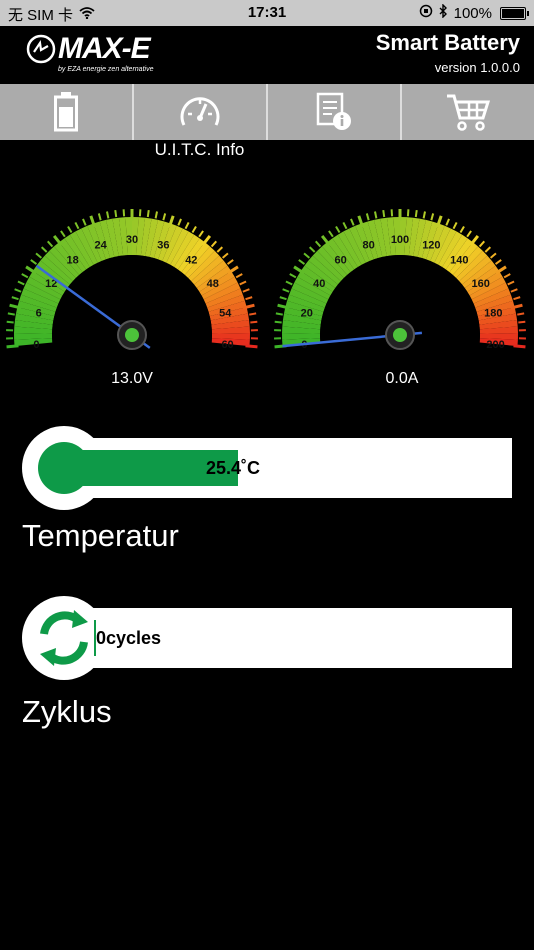 This screenshot has height=950, width=534. Describe the element at coordinates (132, 284) in the screenshot. I see `voltage-gauge: 06121824 30 3642485460` at that location.